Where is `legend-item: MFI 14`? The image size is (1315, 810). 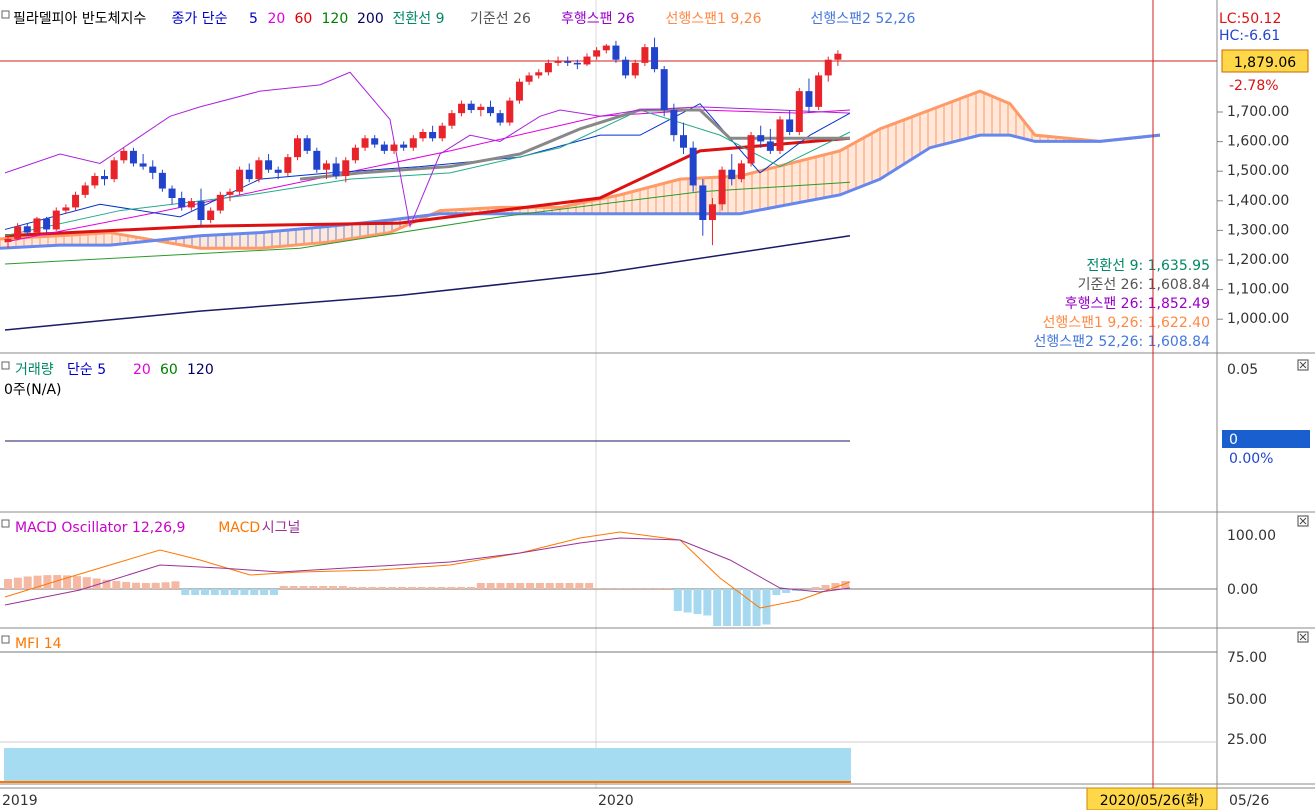 legend-item: MFI 14 is located at coordinates (38, 644).